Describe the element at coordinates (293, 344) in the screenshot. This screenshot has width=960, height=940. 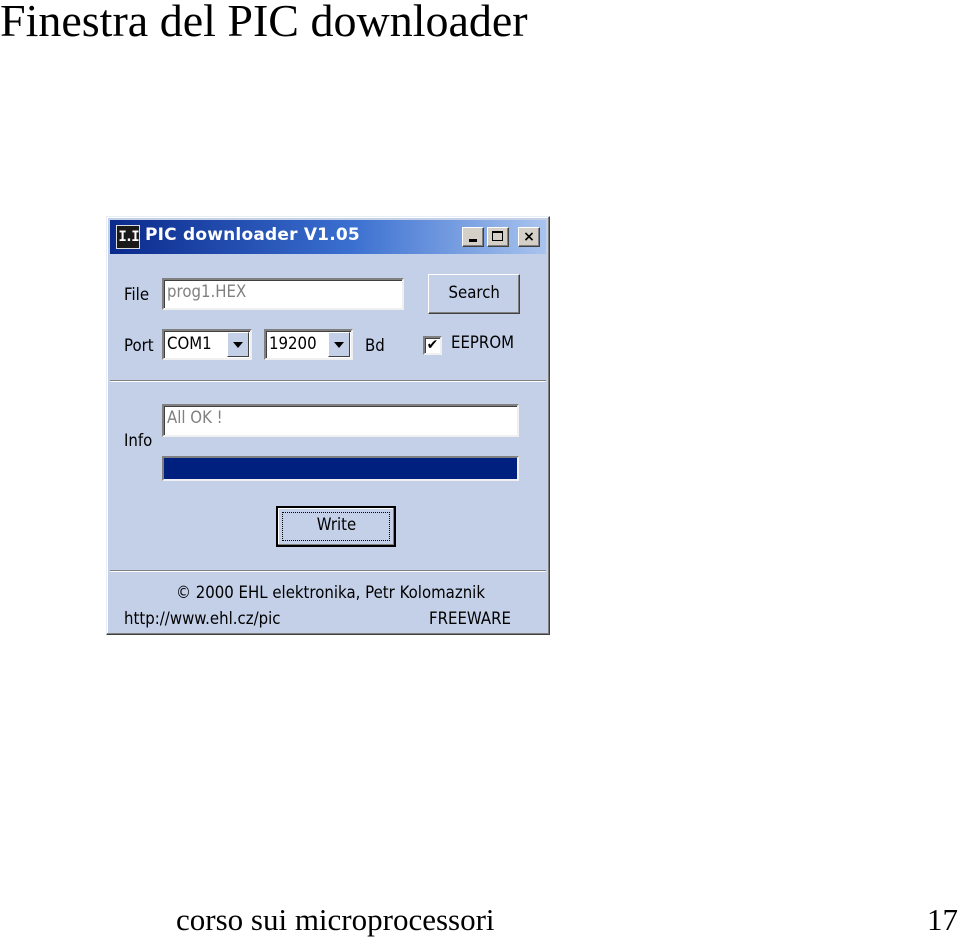
I see `baud-rate-value: 19200` at that location.